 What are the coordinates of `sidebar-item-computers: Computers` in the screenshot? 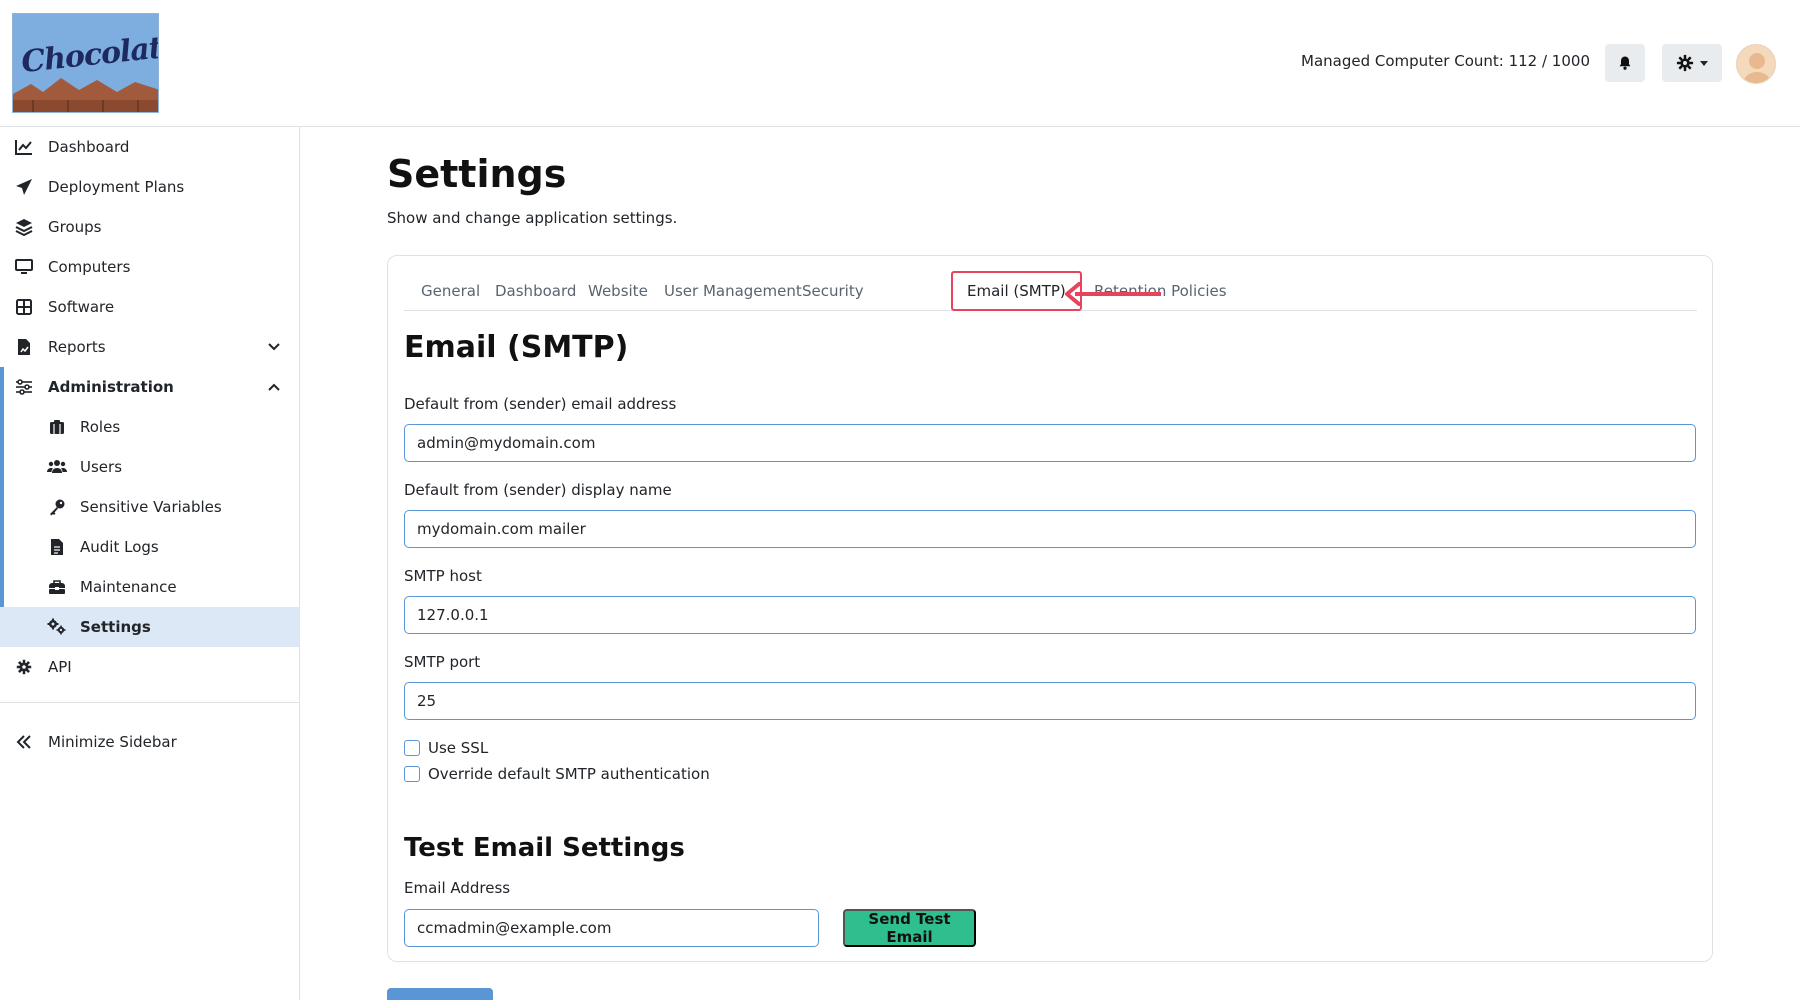 It's located at (149, 267).